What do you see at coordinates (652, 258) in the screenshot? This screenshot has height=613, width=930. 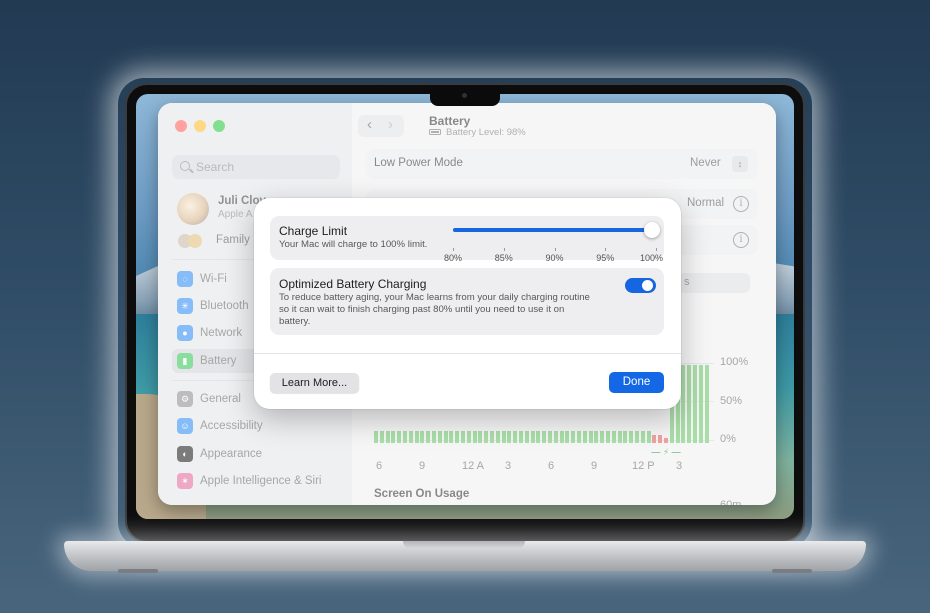 I see `slider-tick-label: 100%` at bounding box center [652, 258].